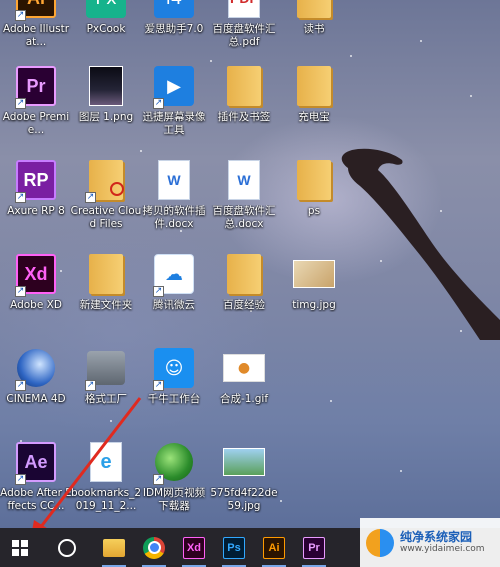 The width and height of the screenshot is (500, 567). I want to click on desktop-icon-idm: ↗ IDM网页视频下载器, so click(174, 476).